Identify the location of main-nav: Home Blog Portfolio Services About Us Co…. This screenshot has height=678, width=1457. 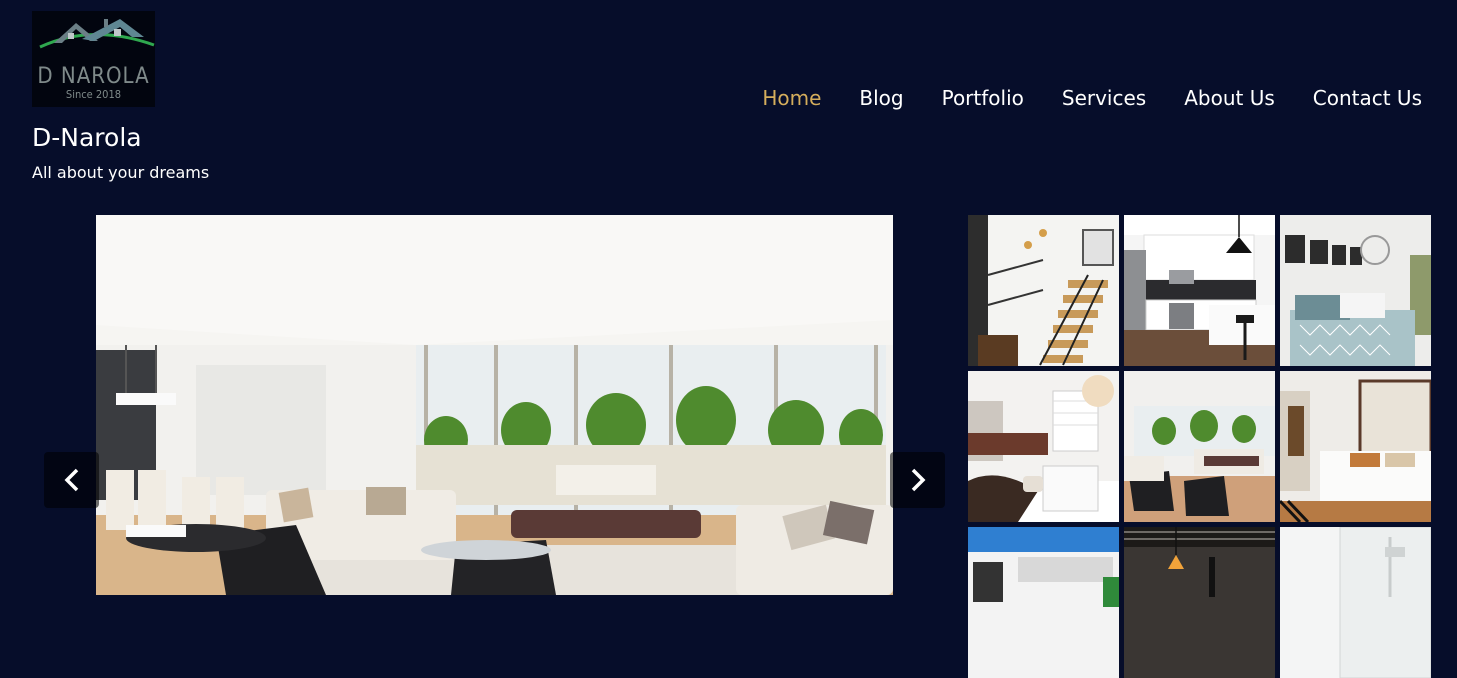
(1092, 98).